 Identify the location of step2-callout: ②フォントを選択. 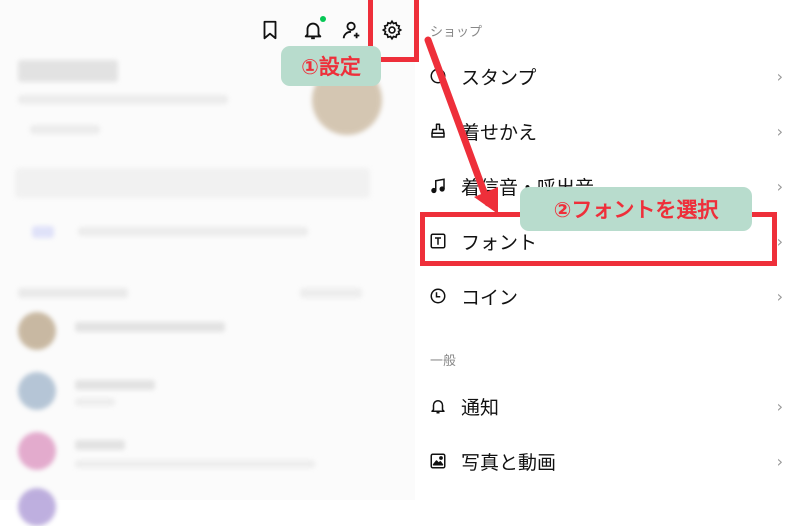
(636, 209).